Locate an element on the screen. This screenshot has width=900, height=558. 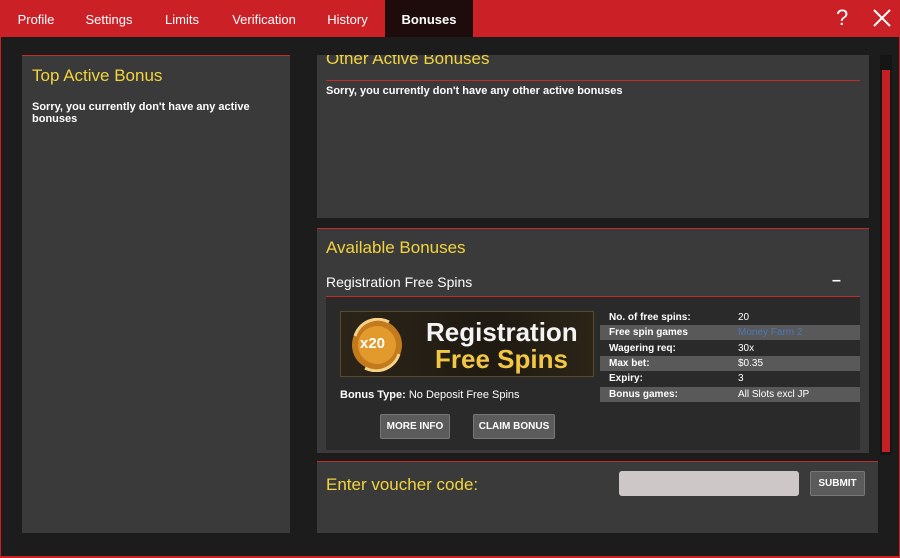
detail-label: Expiry: is located at coordinates (626, 378).